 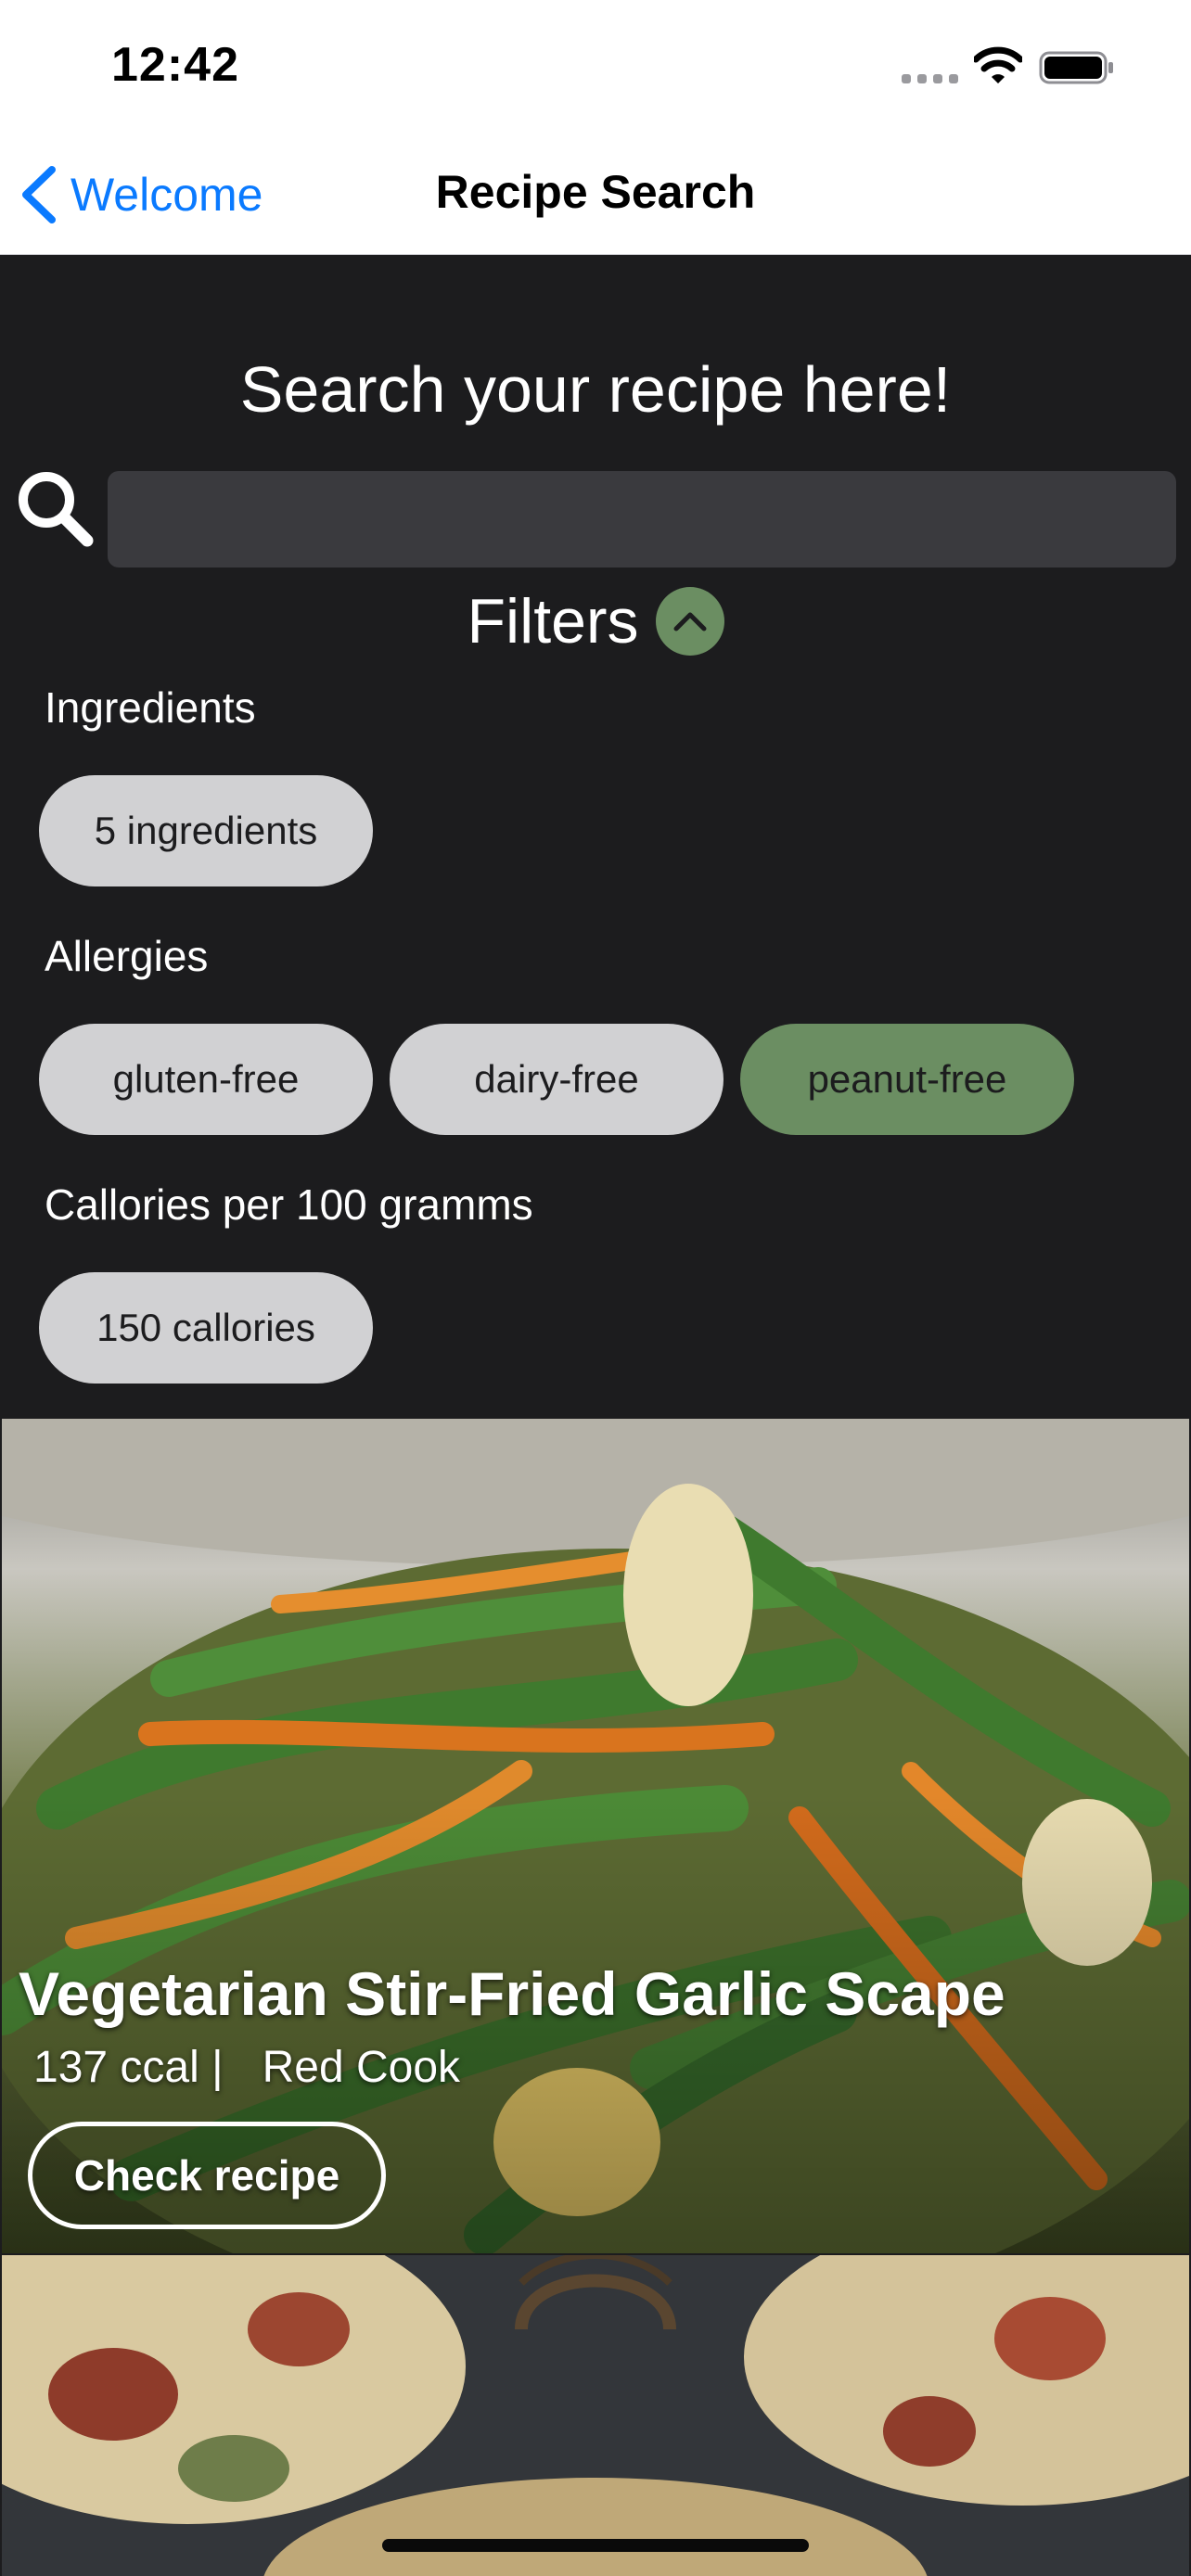 I want to click on navigation-bar: Welcome Recipe Search, so click(x=595, y=197).